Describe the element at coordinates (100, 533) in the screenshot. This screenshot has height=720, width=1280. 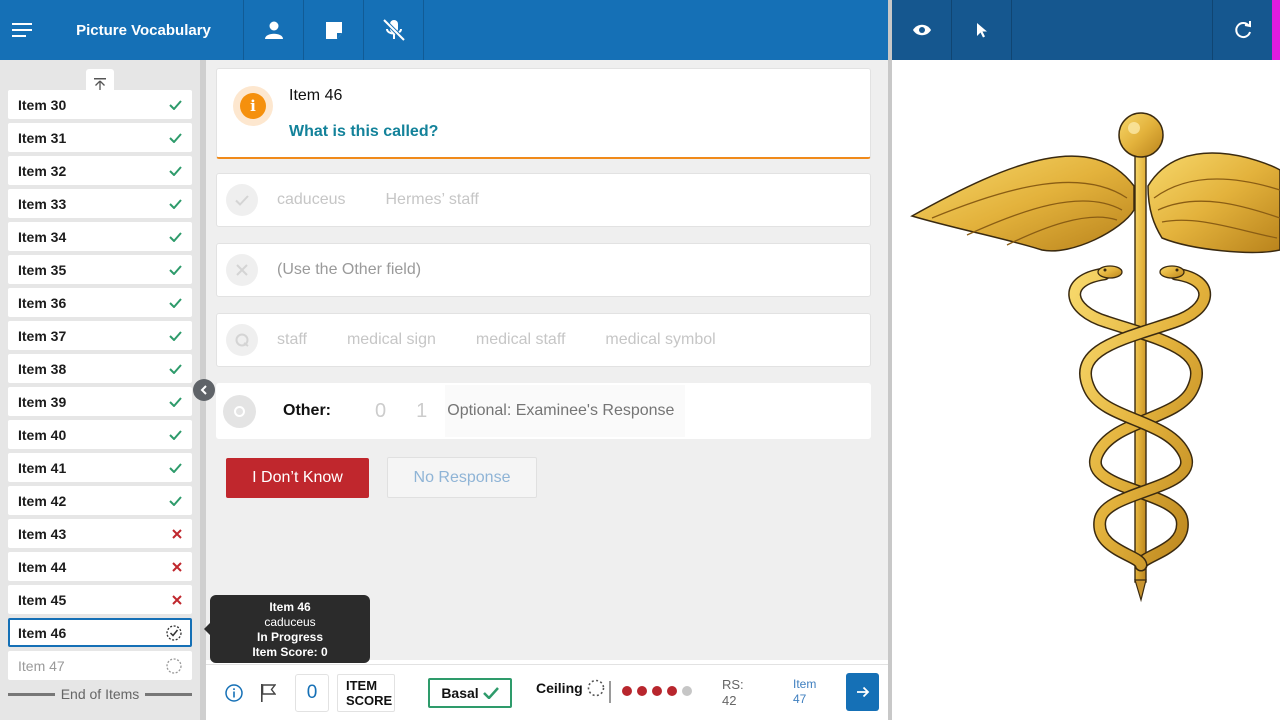
I see `sidebar-item: Item 43` at that location.